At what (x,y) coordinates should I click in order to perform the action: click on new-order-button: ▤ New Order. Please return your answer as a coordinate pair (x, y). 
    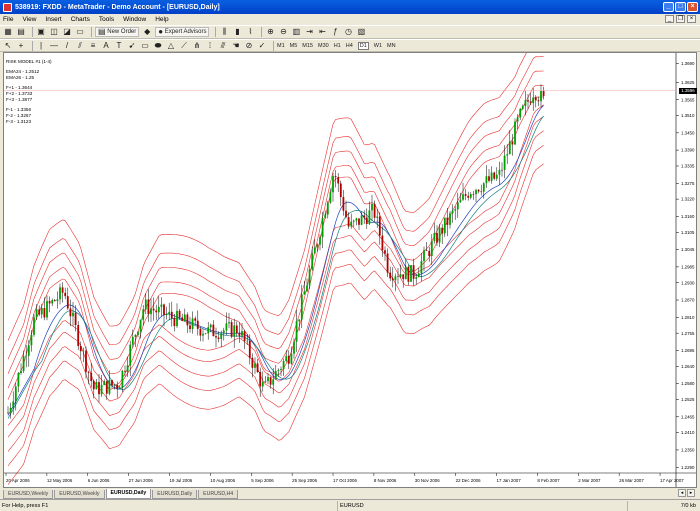
    Looking at the image, I should click on (117, 32).